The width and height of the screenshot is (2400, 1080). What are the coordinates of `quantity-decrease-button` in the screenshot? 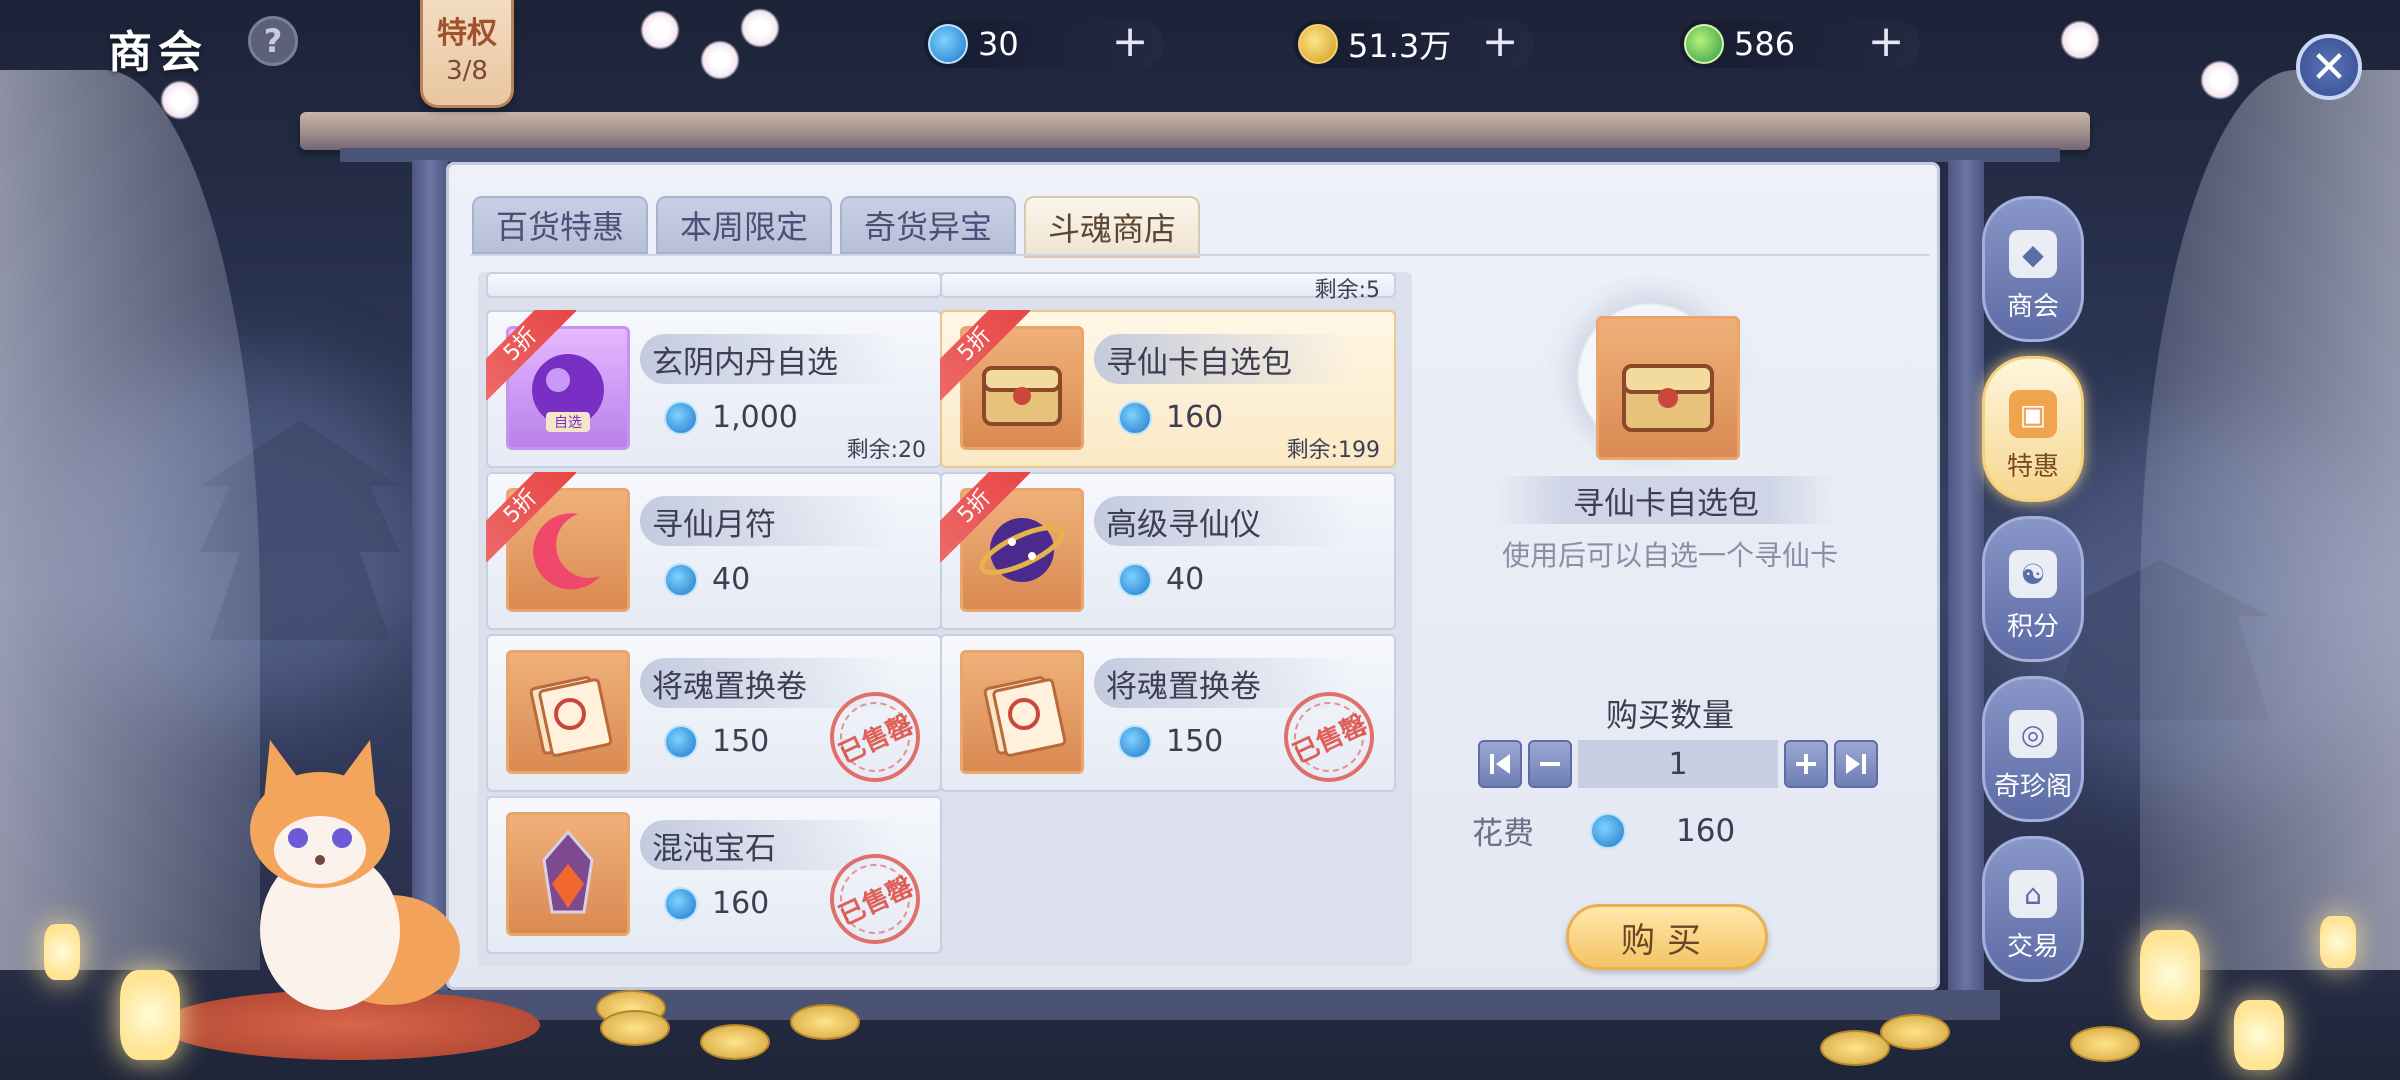 It's located at (1550, 764).